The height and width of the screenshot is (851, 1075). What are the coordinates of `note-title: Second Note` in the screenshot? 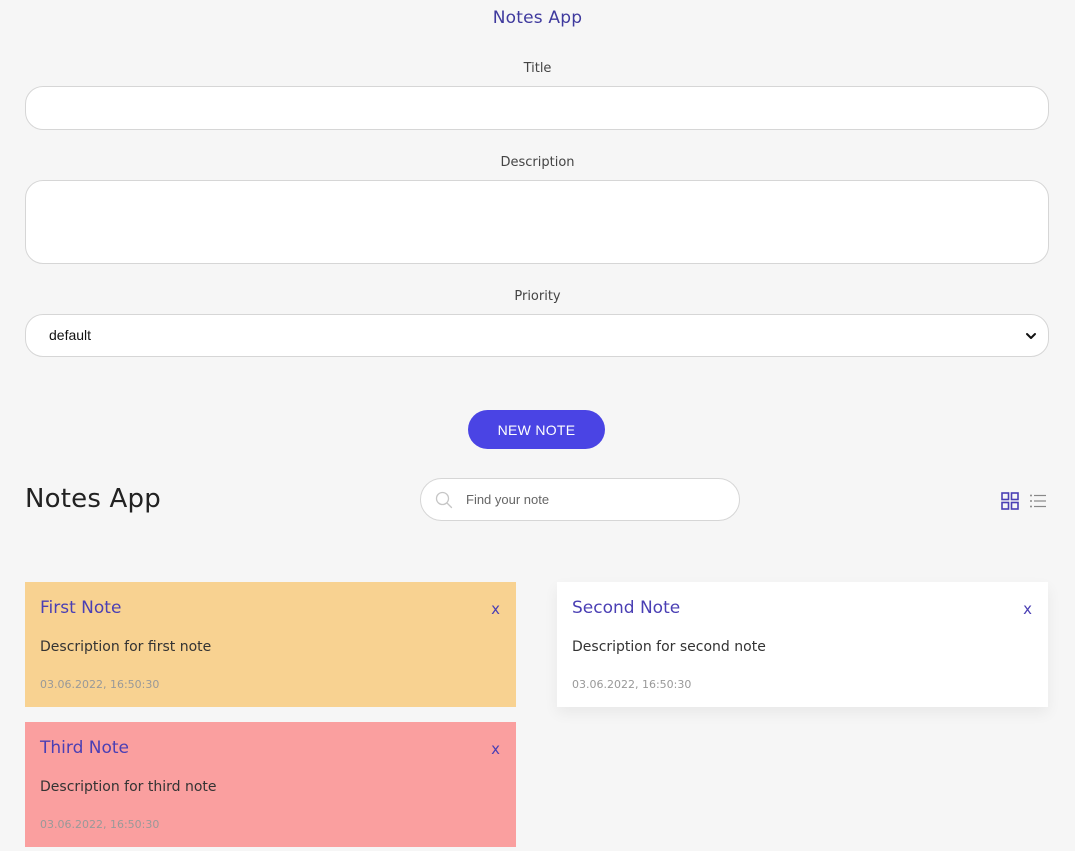 It's located at (626, 608).